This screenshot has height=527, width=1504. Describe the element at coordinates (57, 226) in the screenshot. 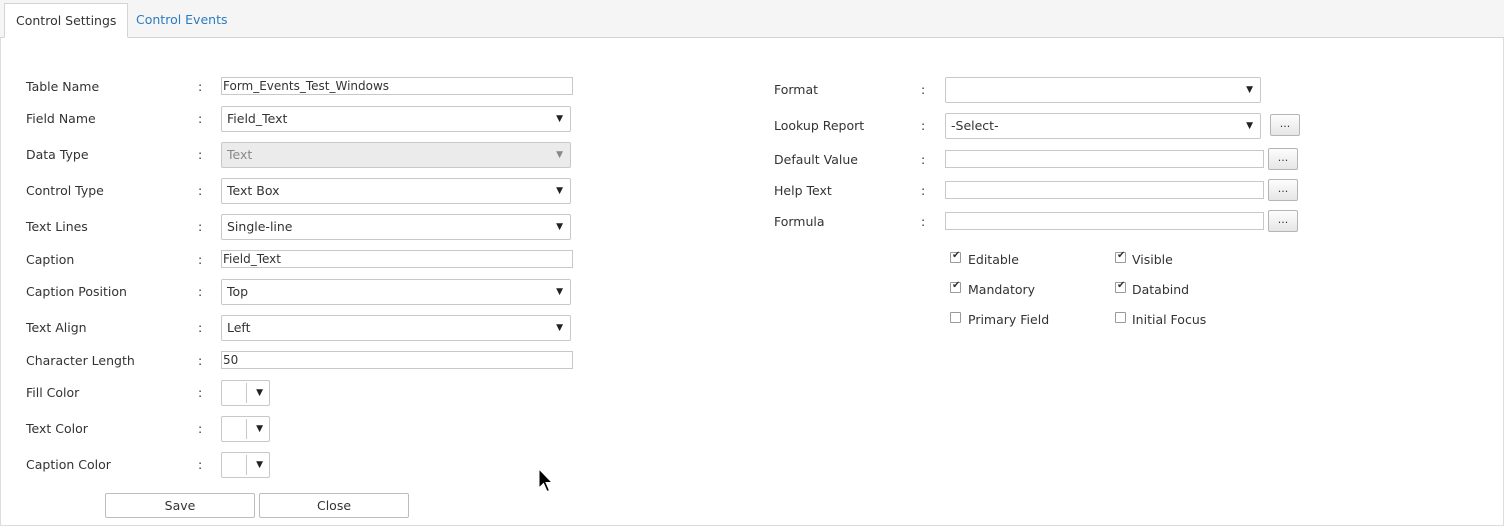

I see `text-lines-label: Text Lines` at that location.